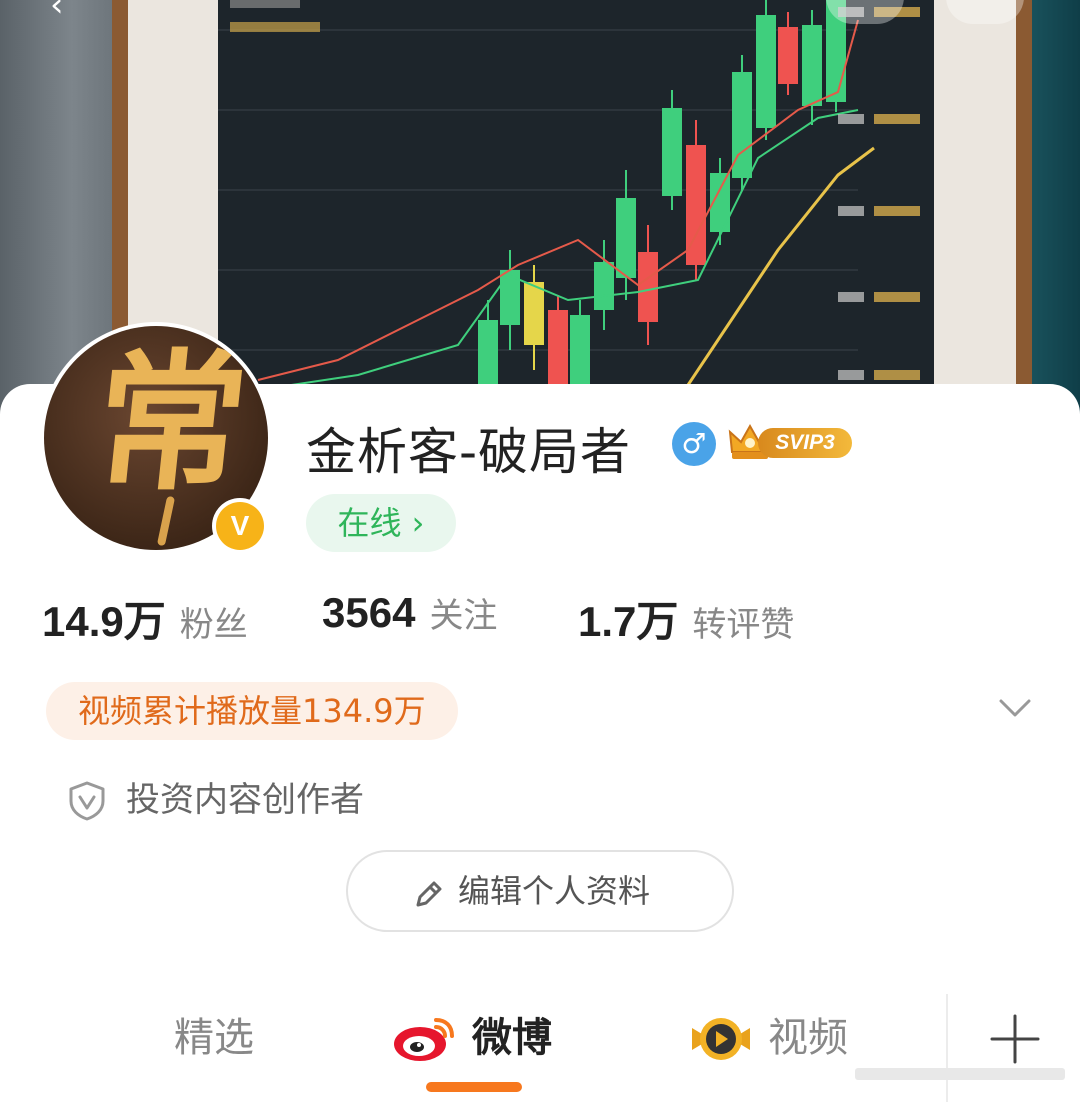 This screenshot has height=1102, width=1080. What do you see at coordinates (429, 894) in the screenshot?
I see `pencil-icon` at bounding box center [429, 894].